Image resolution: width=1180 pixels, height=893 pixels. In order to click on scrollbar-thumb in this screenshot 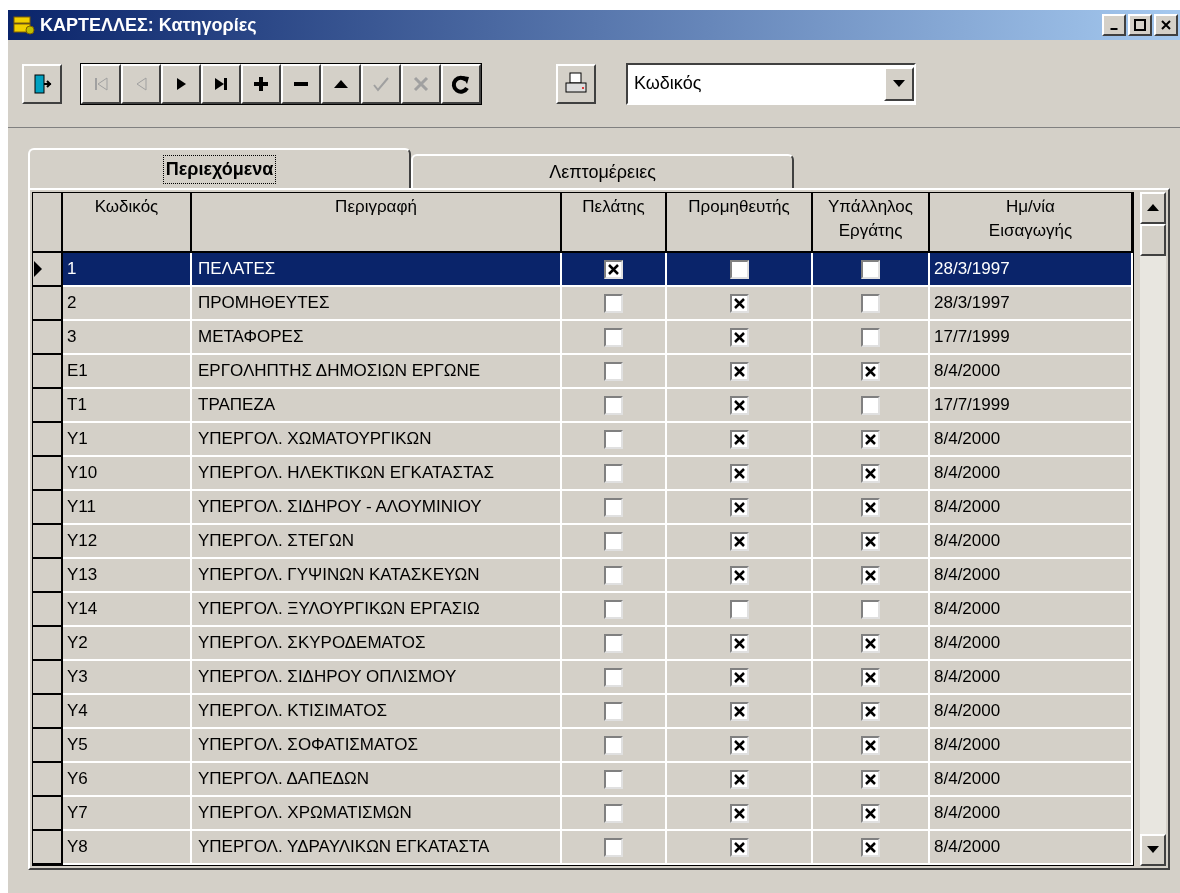, I will do `click(1153, 240)`.